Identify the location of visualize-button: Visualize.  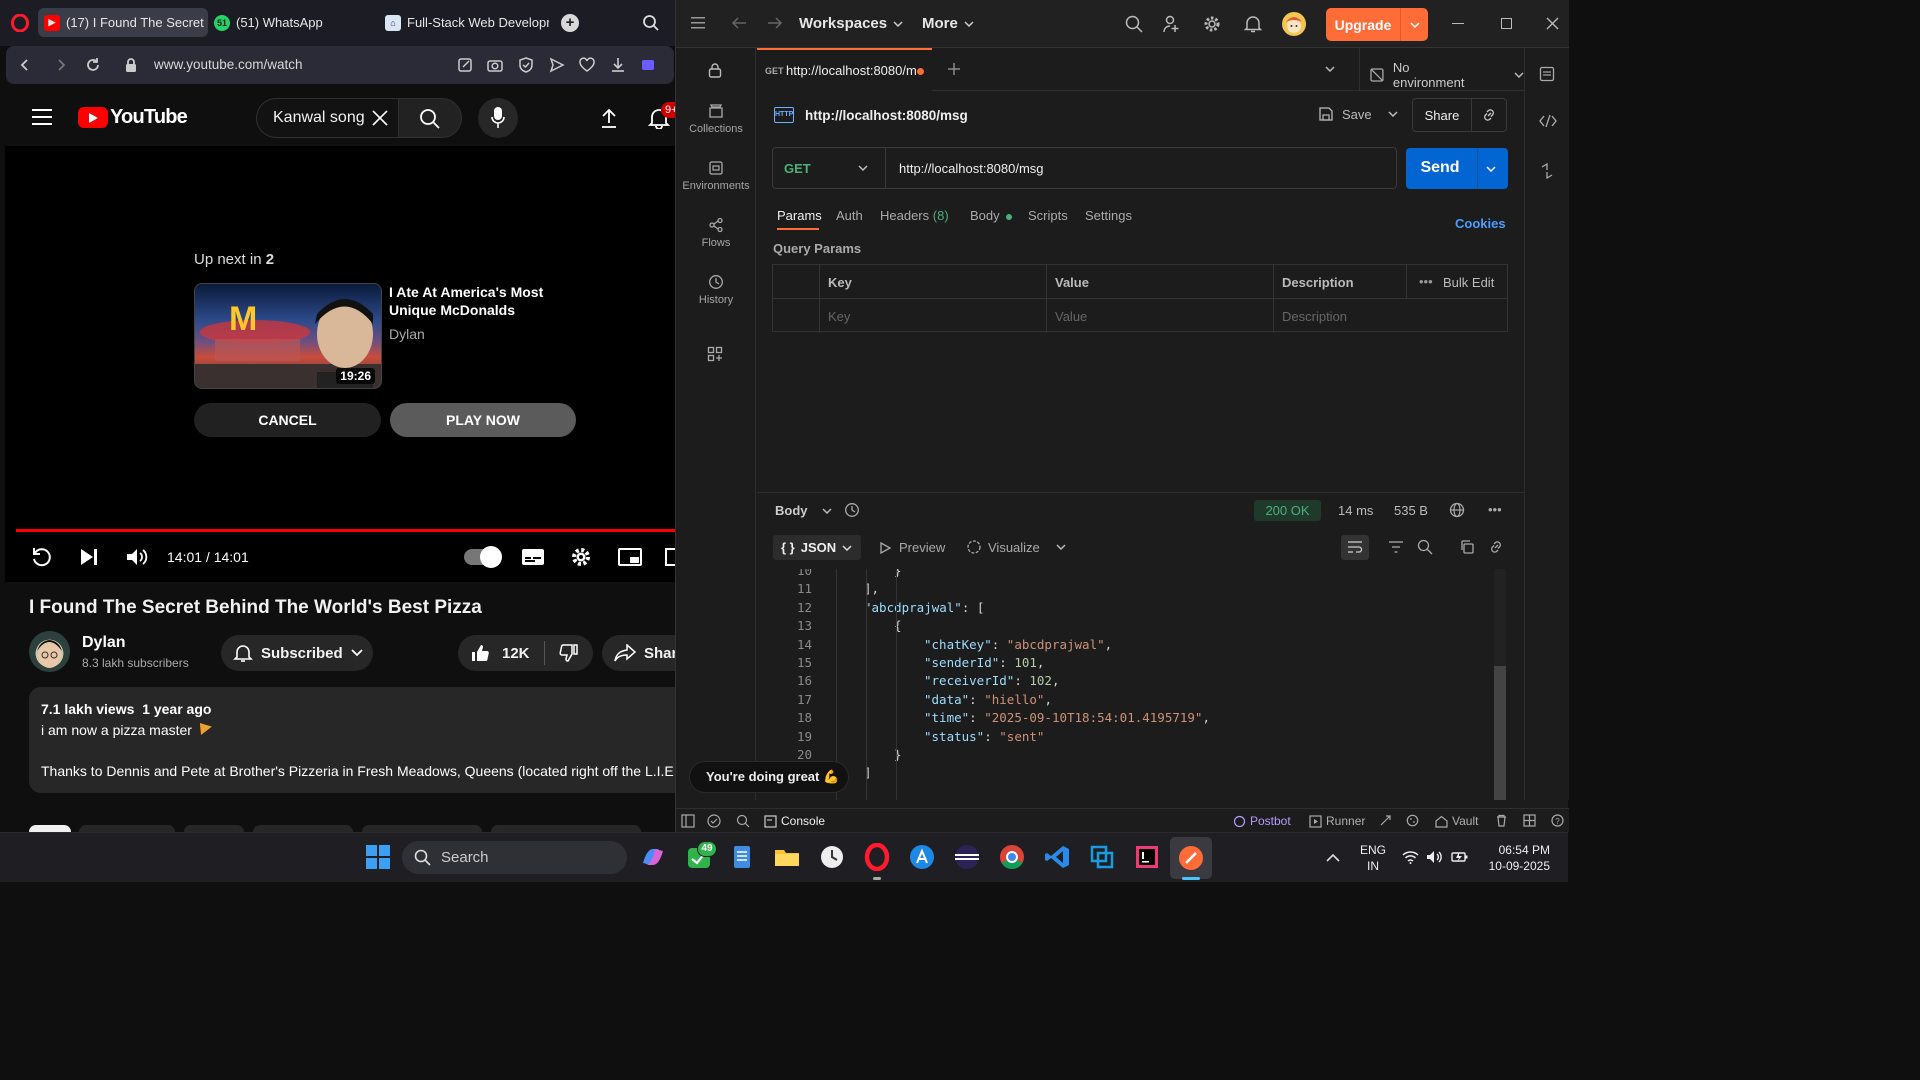
(1016, 547).